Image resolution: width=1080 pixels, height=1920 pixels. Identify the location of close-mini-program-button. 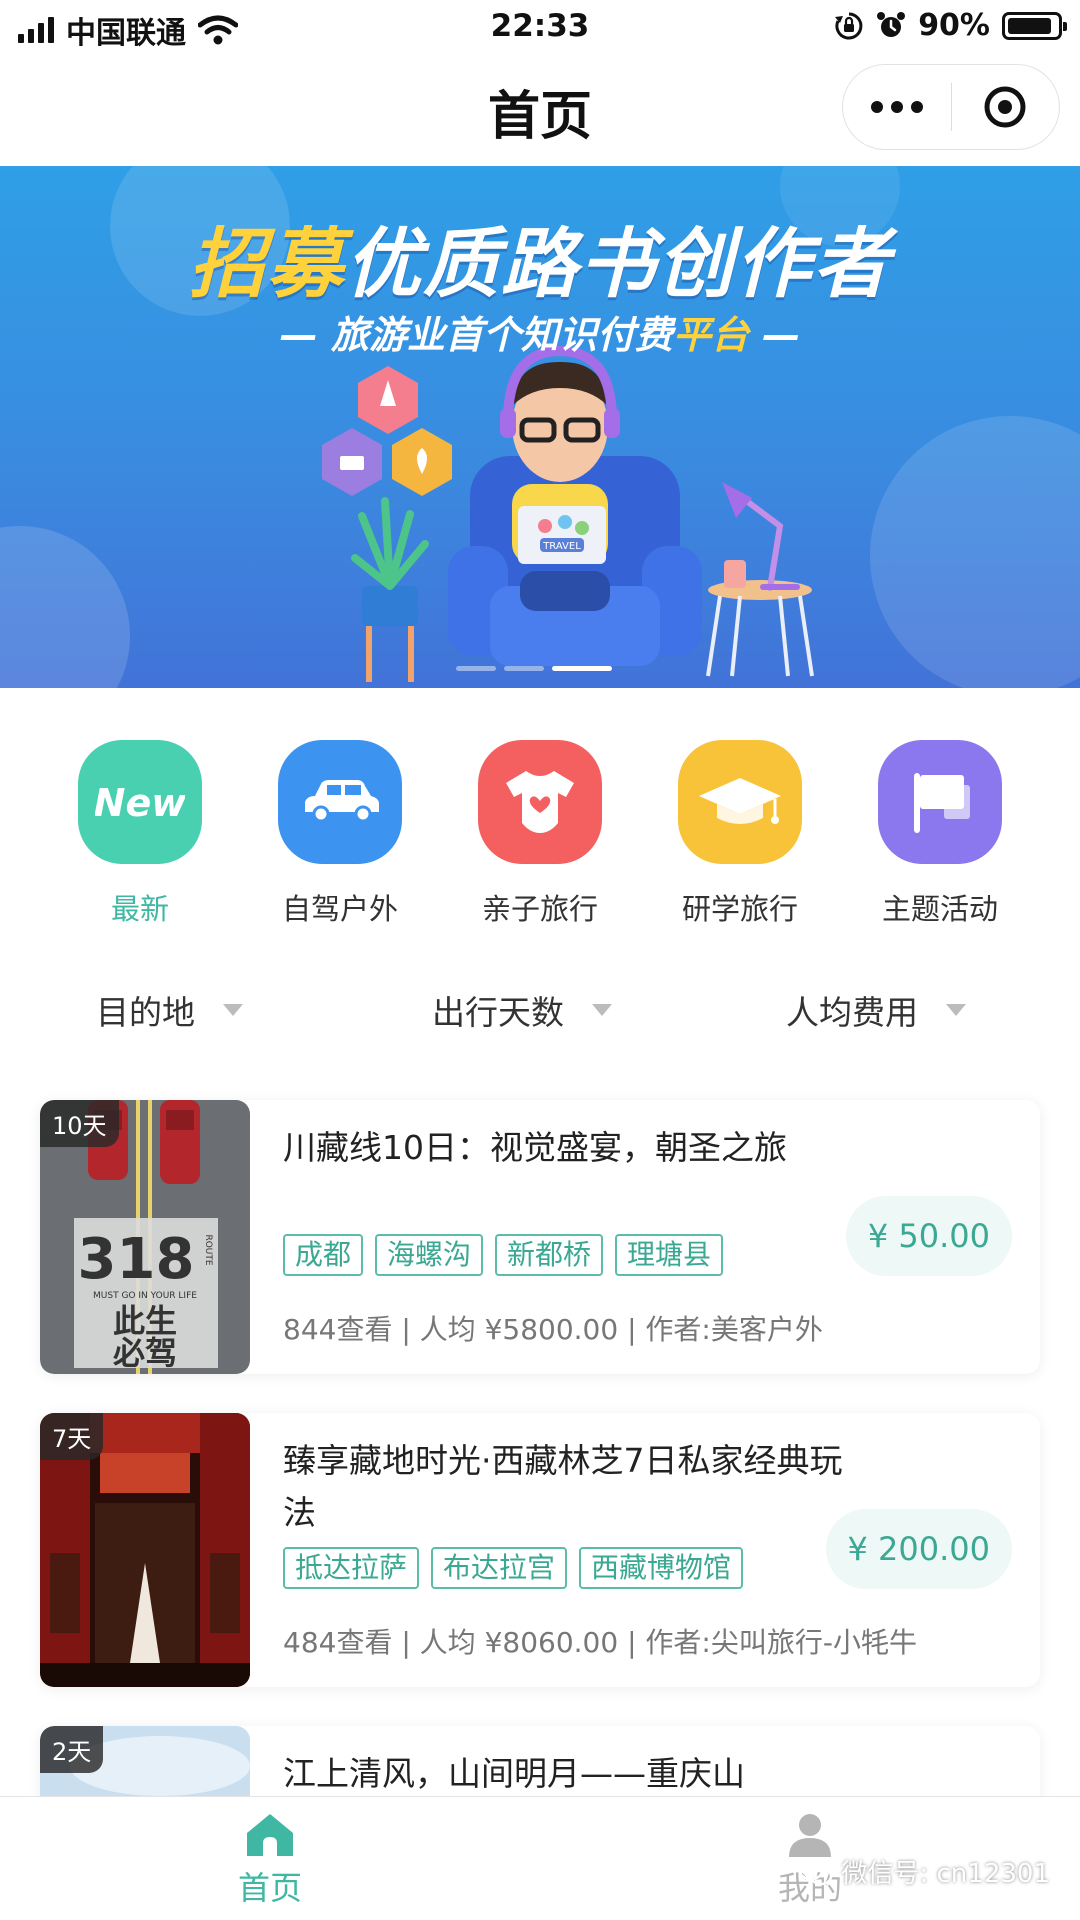
(1006, 107).